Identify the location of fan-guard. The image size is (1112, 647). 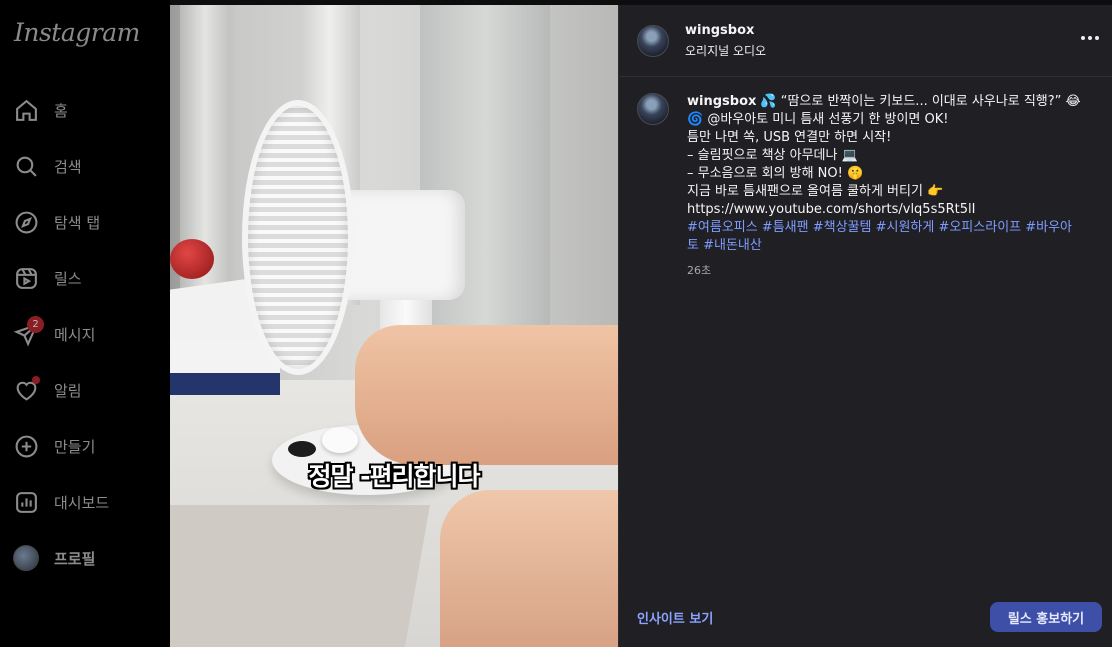
(298, 237).